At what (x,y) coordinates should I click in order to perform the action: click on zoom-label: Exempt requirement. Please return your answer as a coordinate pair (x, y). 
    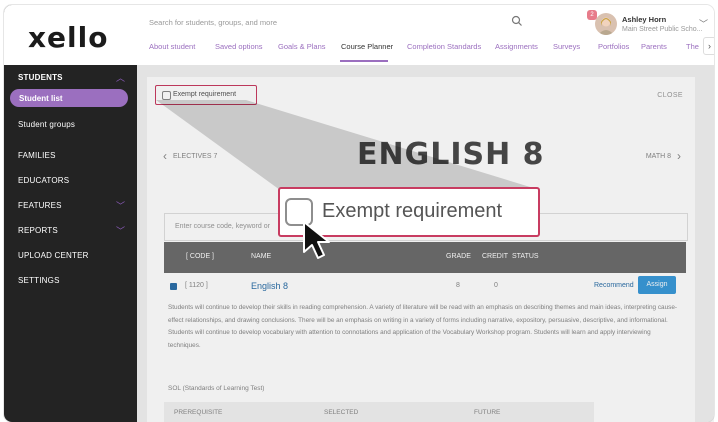
    Looking at the image, I should click on (412, 211).